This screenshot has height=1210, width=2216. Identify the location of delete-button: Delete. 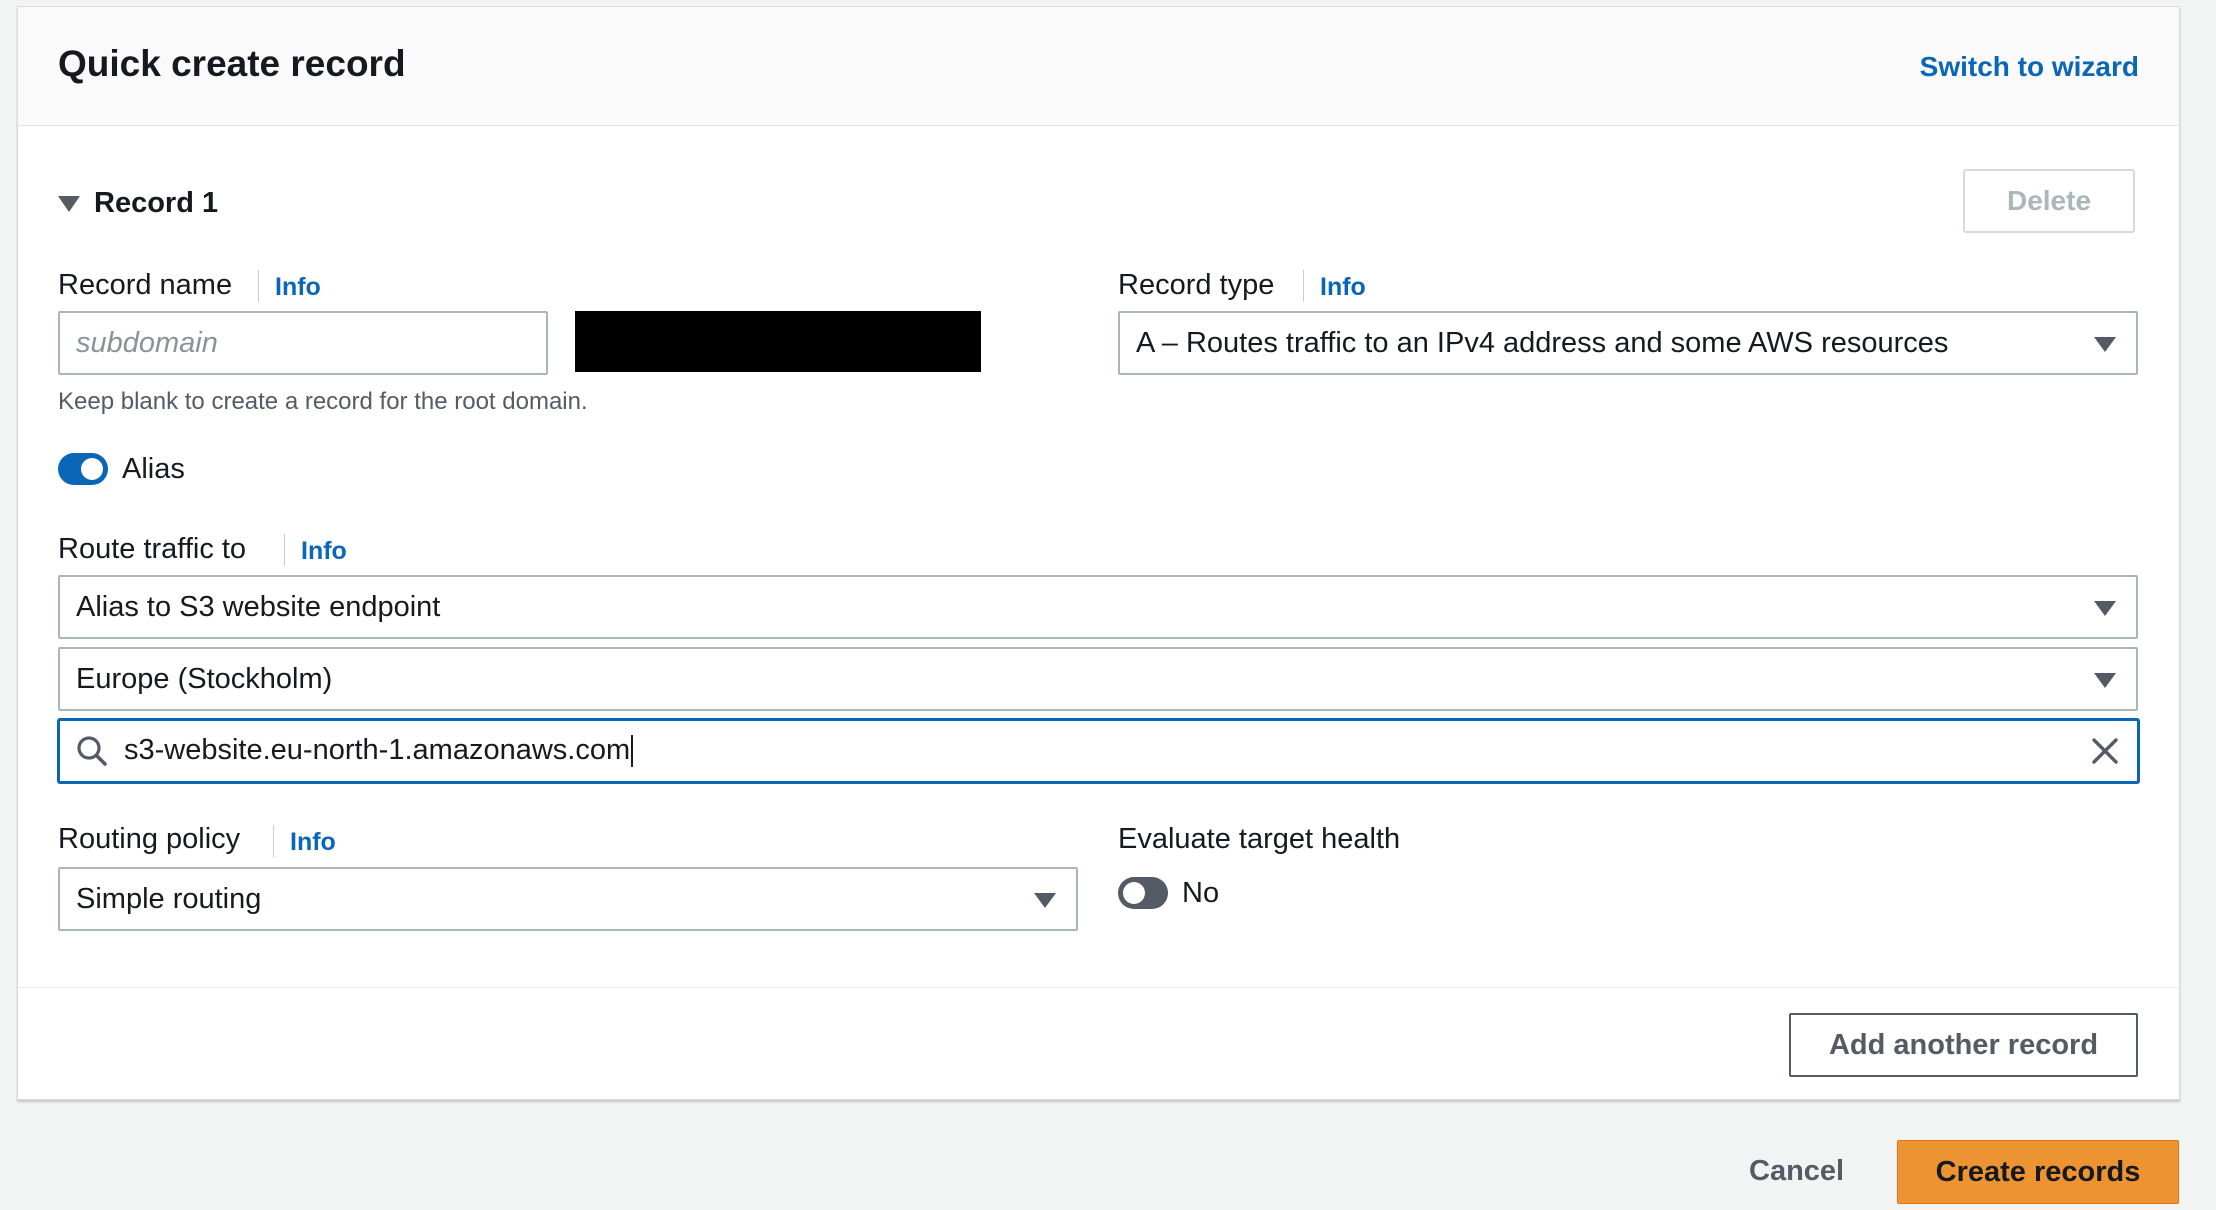
(2049, 201).